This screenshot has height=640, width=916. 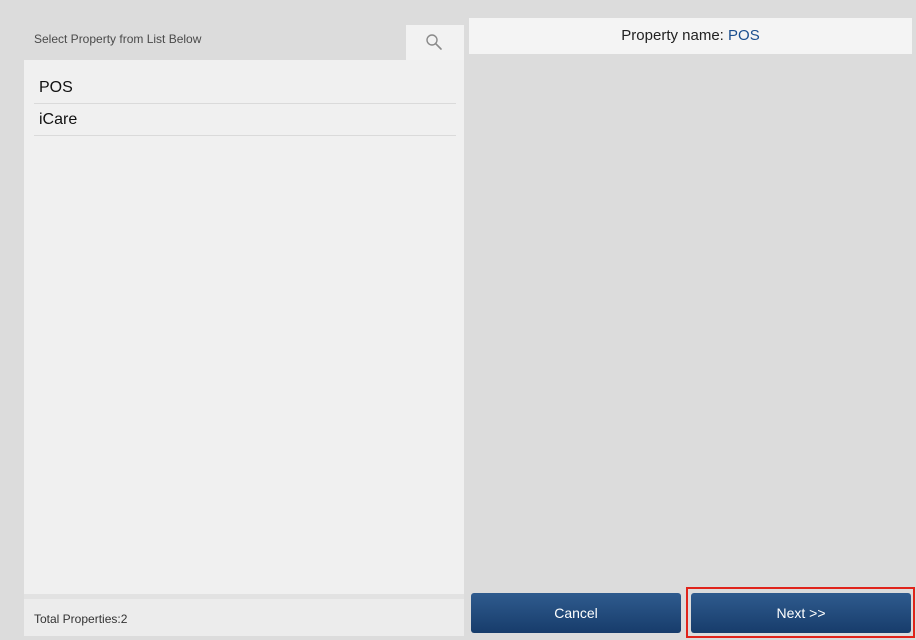 What do you see at coordinates (744, 35) in the screenshot?
I see `property-name-value: POS` at bounding box center [744, 35].